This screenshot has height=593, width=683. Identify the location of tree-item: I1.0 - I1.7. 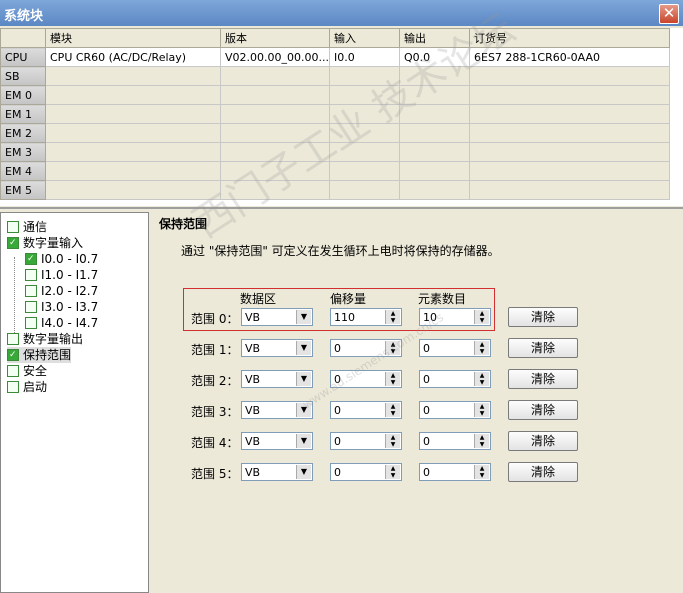
(61, 275).